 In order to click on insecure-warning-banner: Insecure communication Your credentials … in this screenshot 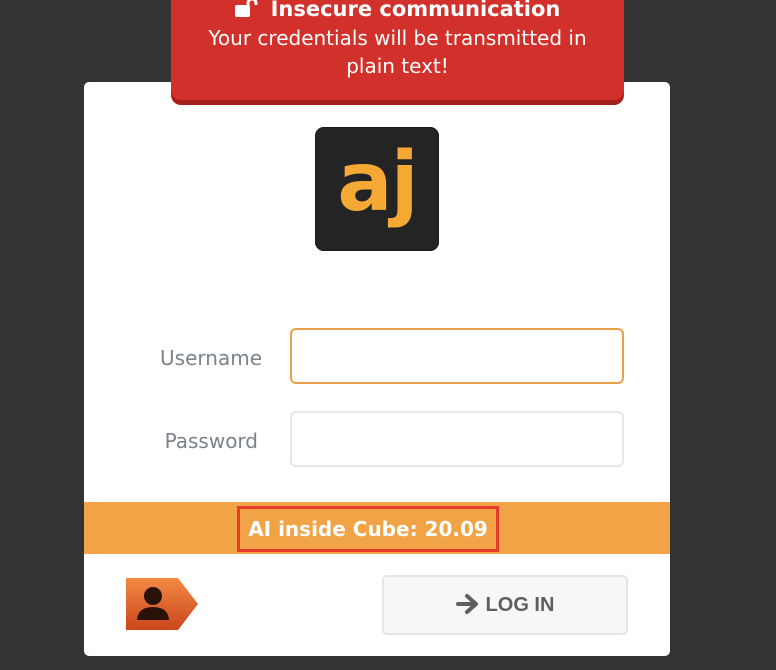, I will do `click(397, 50)`.